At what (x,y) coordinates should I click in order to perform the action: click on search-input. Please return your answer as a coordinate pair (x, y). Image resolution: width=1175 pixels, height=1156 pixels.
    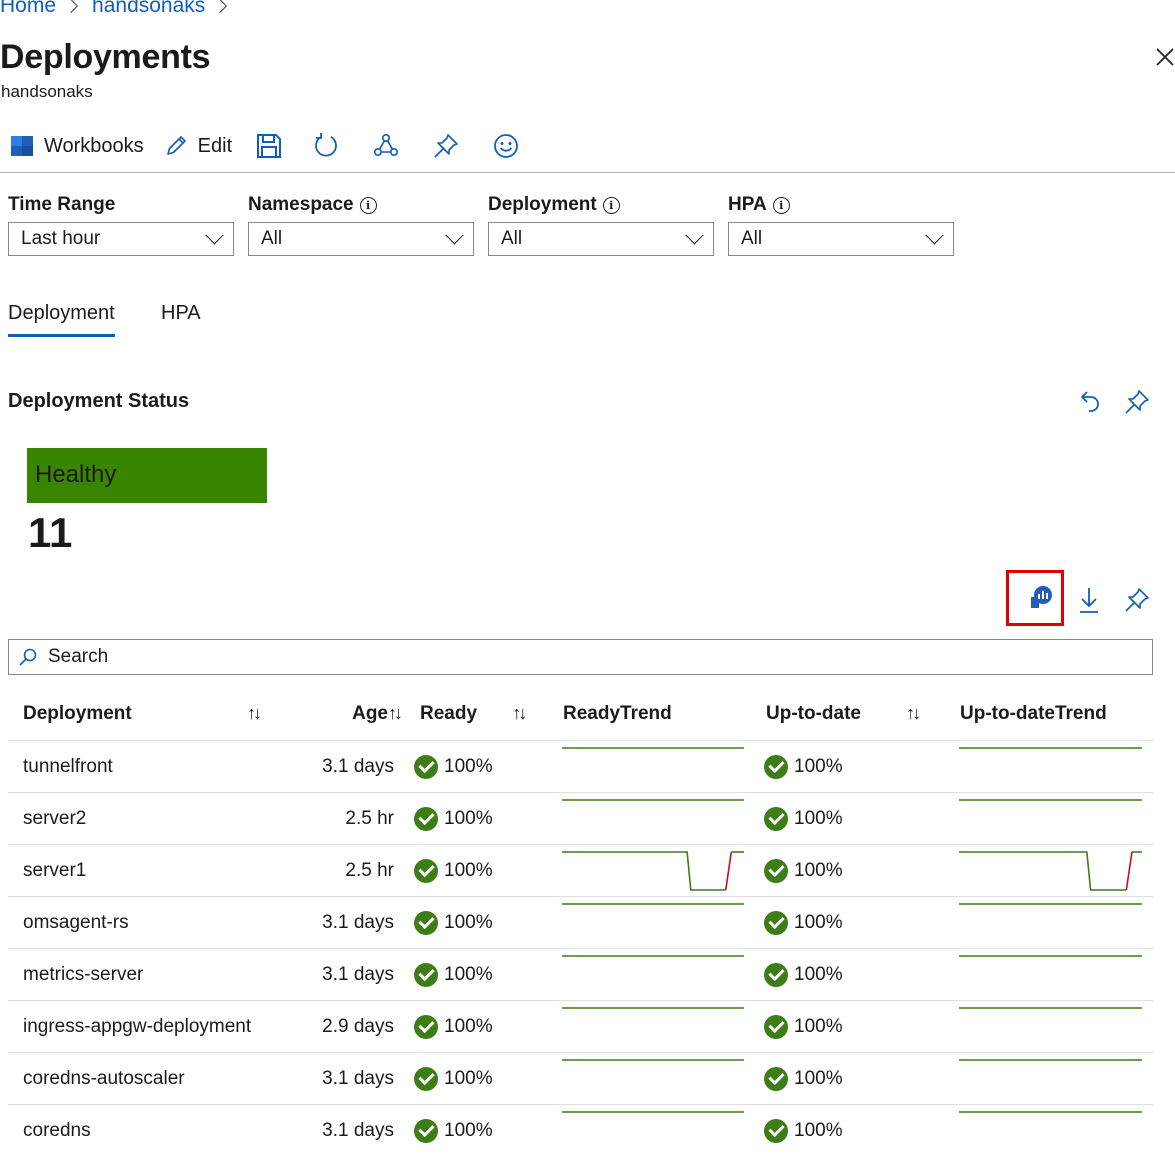
    Looking at the image, I should click on (599, 657).